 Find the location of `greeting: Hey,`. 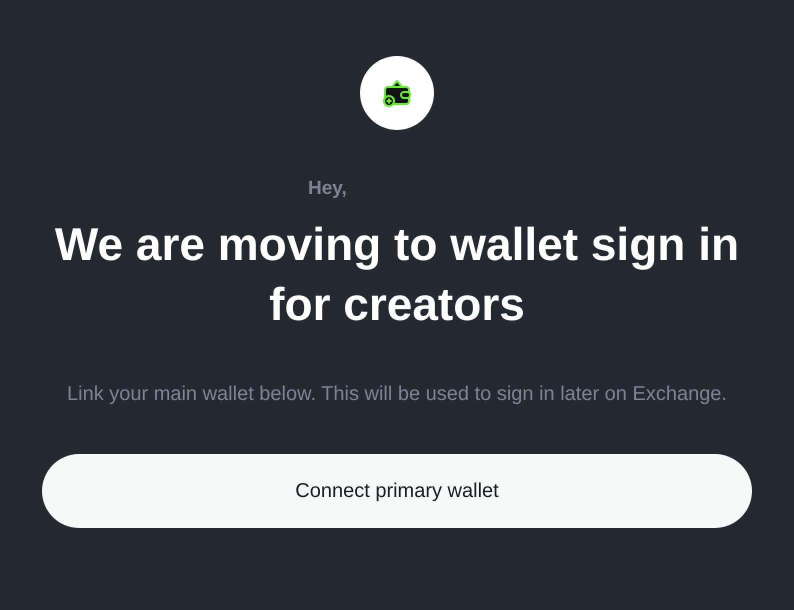

greeting: Hey, is located at coordinates (327, 189).